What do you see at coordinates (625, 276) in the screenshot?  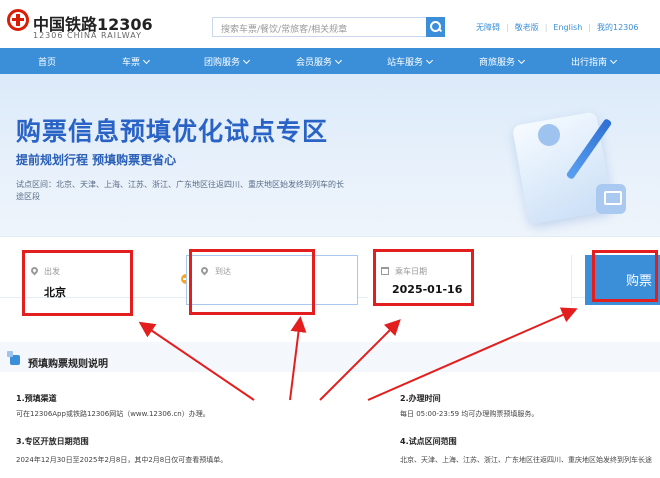 I see `annotation-box-buy` at bounding box center [625, 276].